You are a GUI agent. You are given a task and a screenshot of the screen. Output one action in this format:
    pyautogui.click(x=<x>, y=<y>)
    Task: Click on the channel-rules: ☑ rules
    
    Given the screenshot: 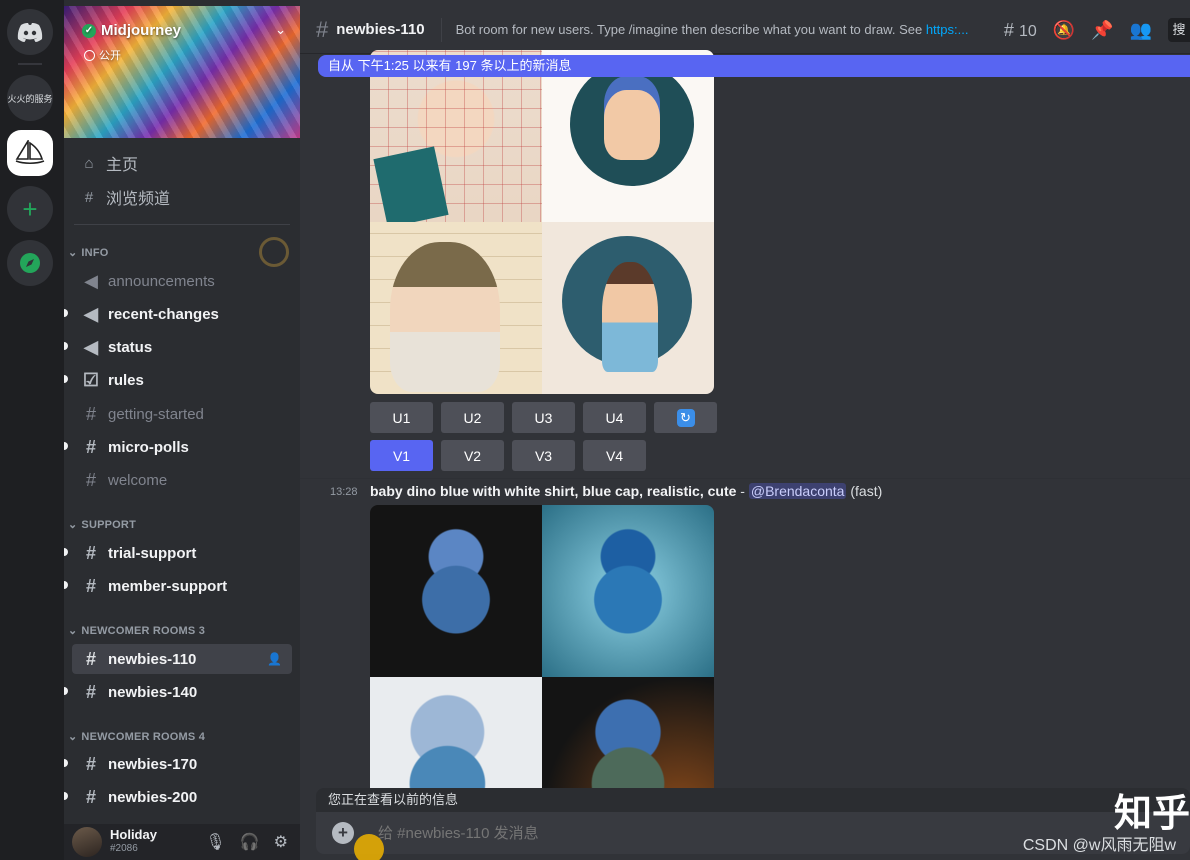 What is the action you would take?
    pyautogui.click(x=178, y=380)
    